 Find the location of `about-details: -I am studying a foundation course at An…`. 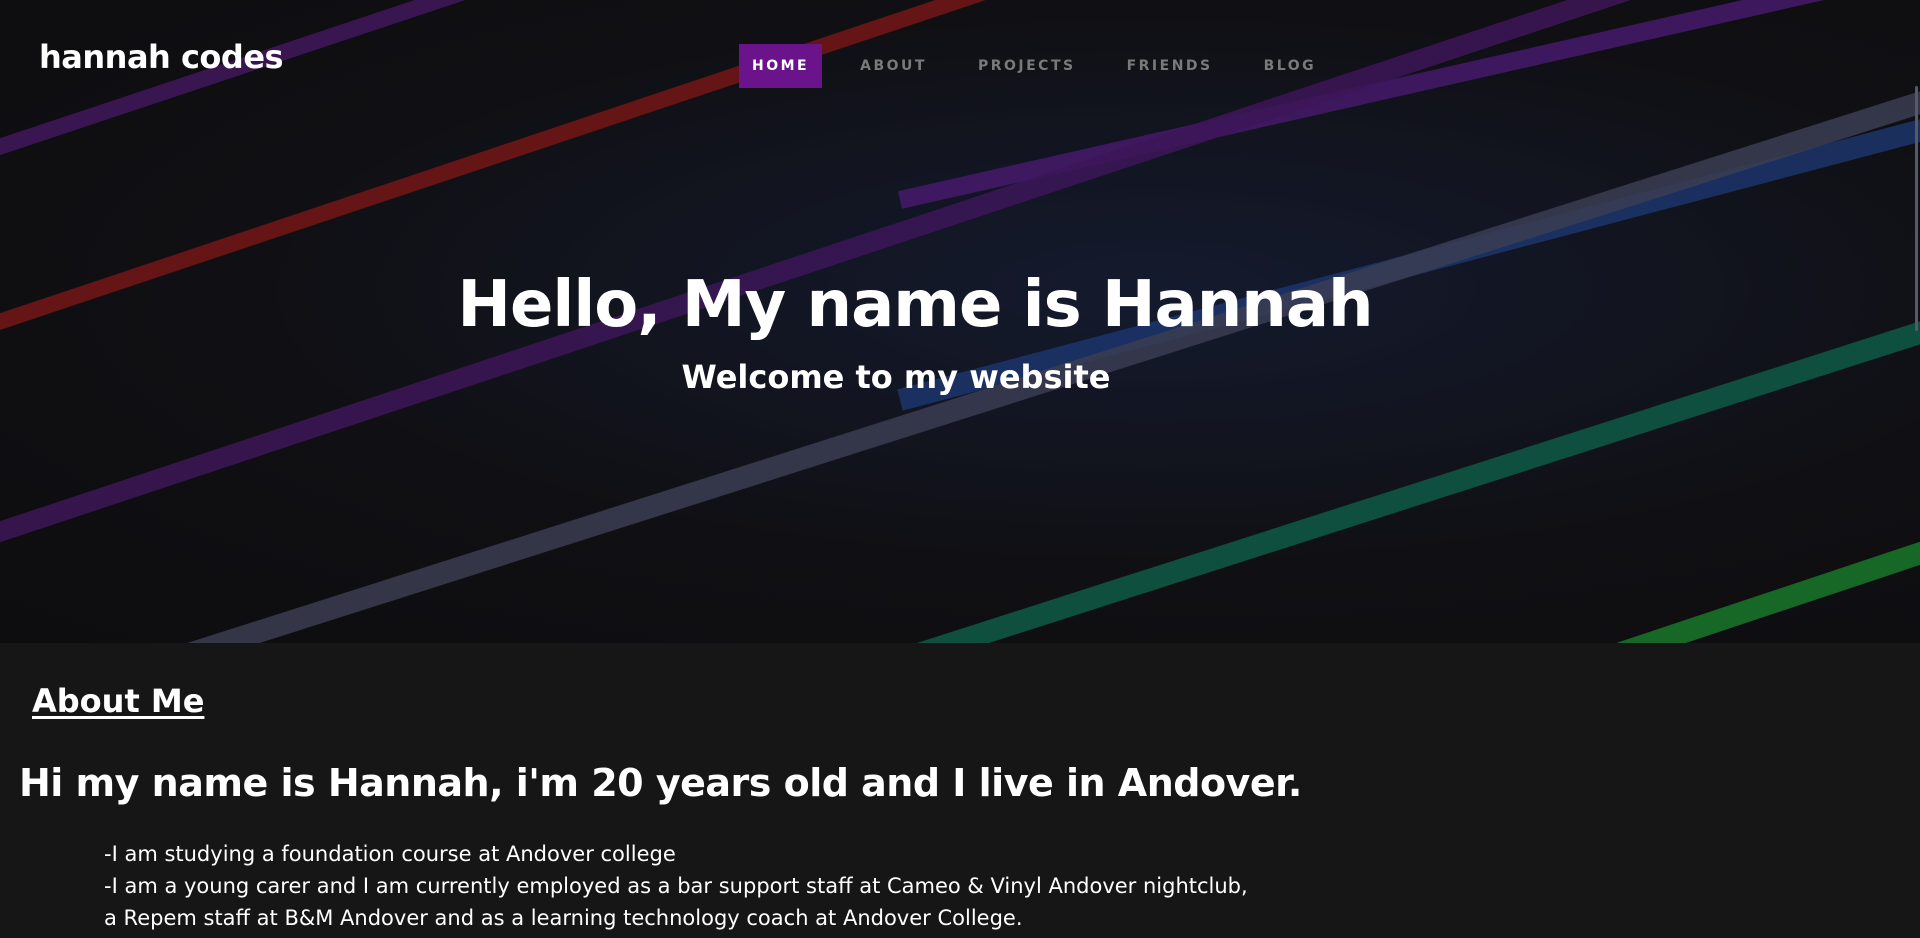

about-details: -I am studying a foundation course at An… is located at coordinates (676, 886).